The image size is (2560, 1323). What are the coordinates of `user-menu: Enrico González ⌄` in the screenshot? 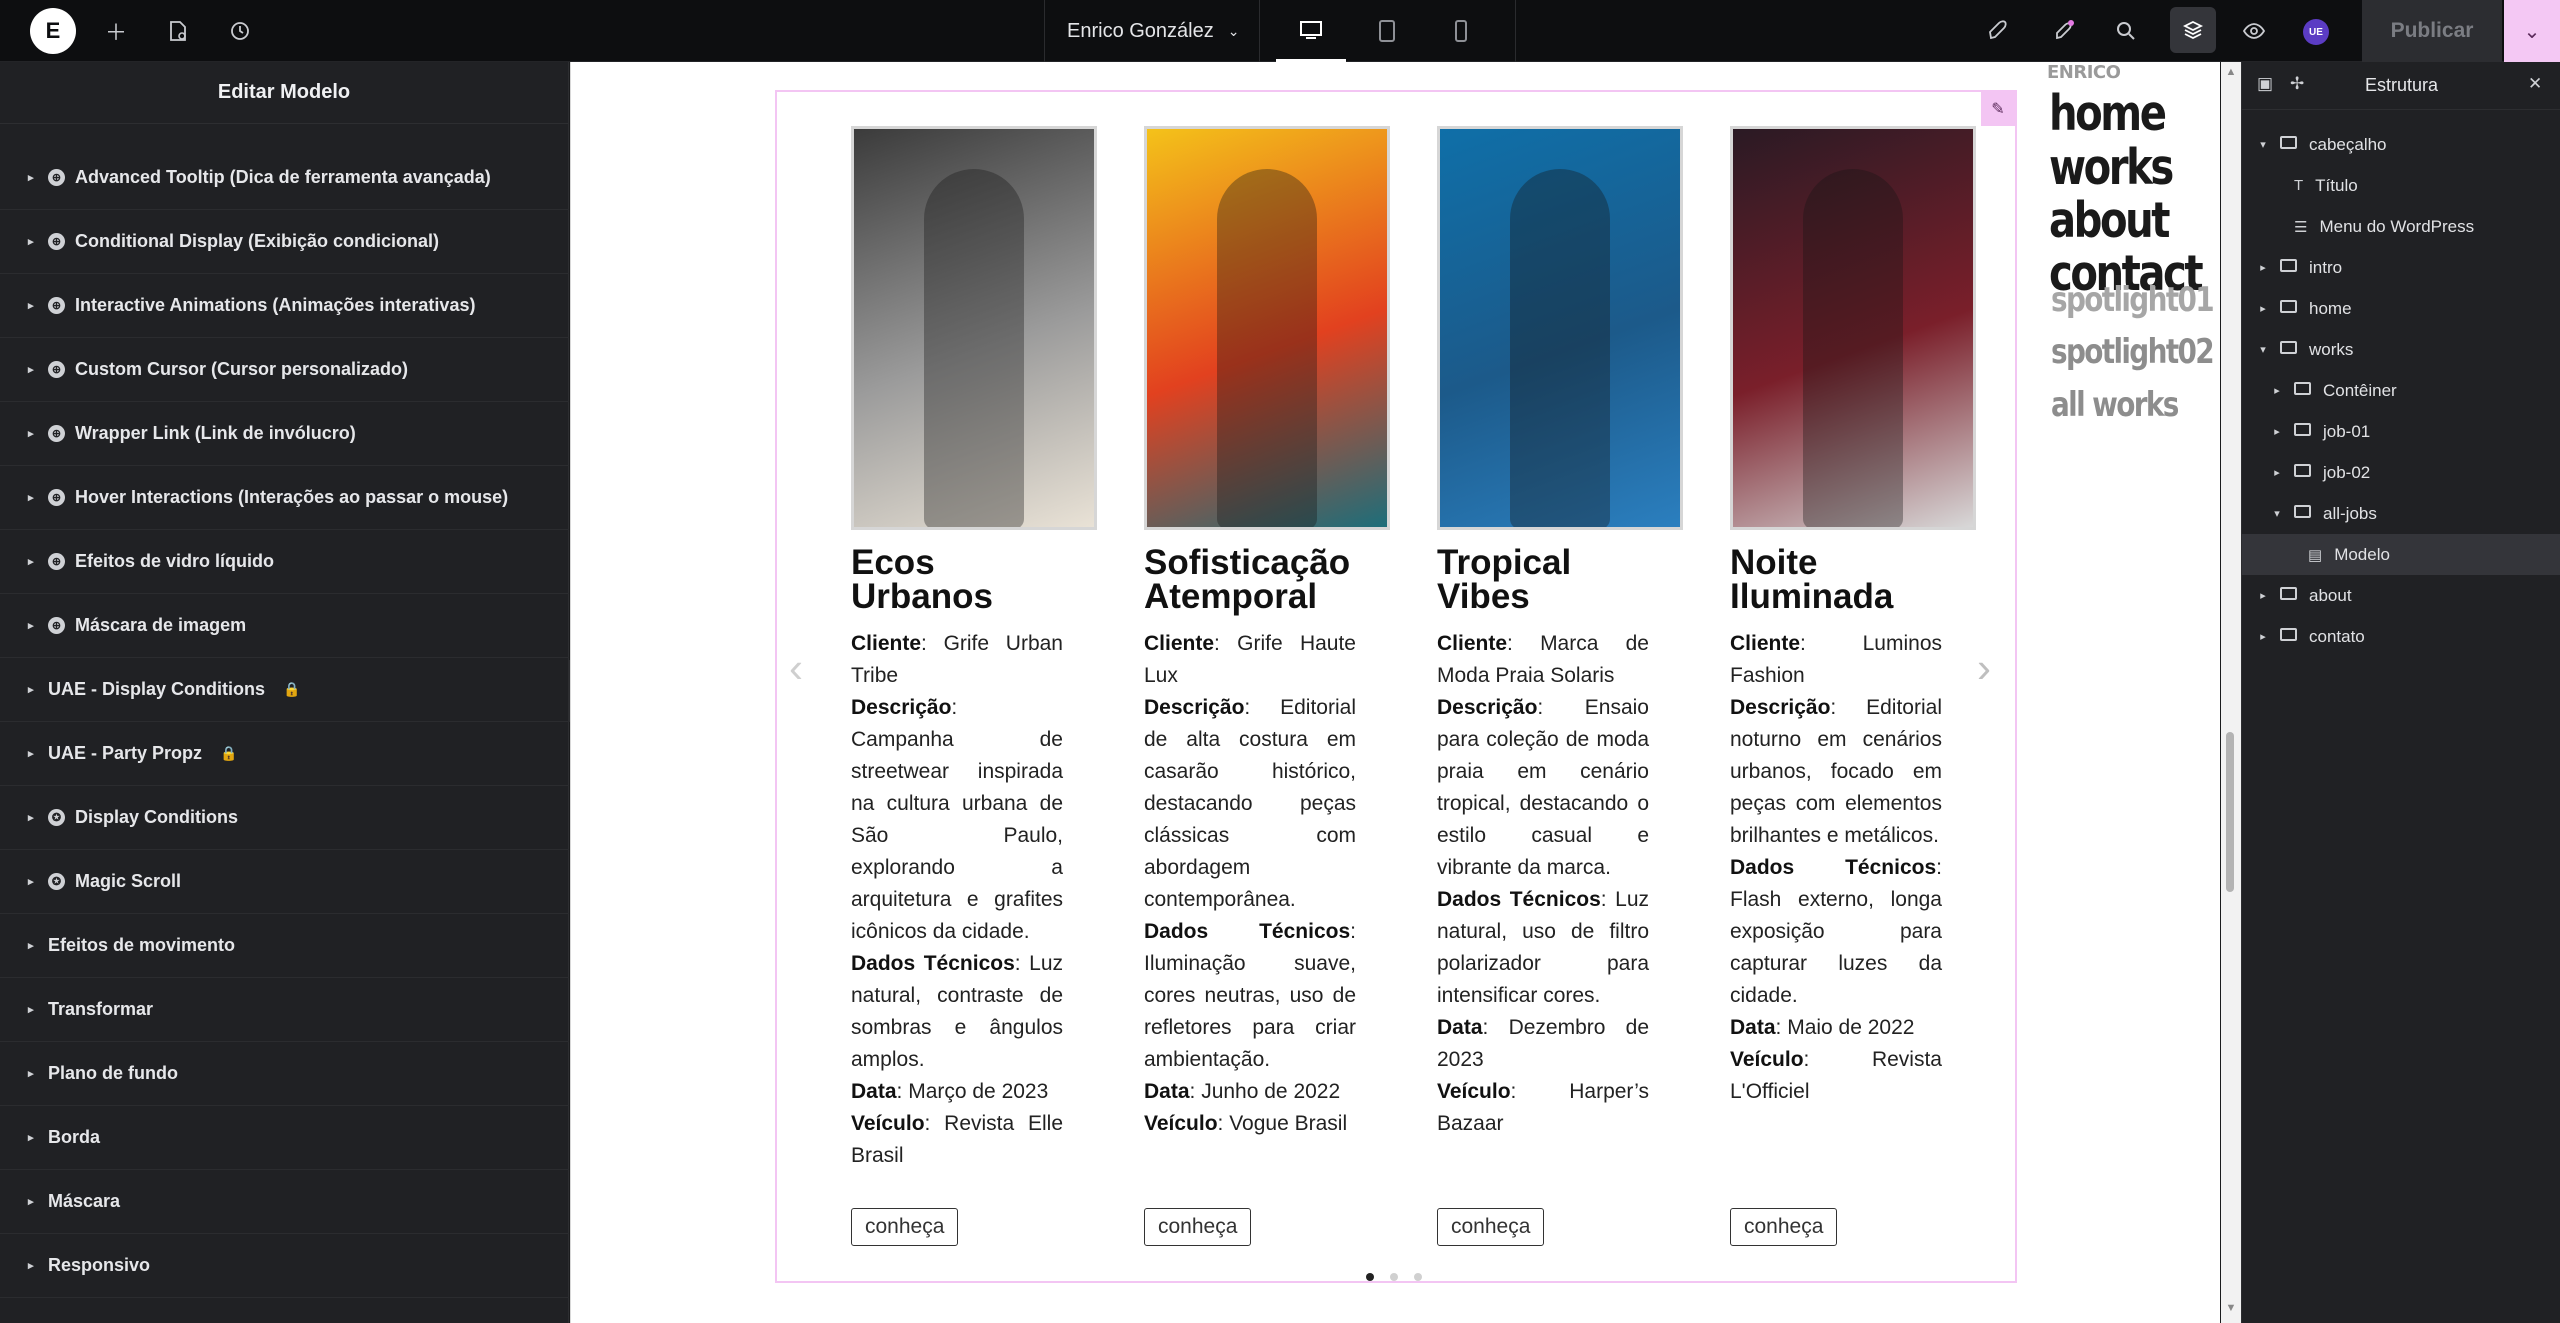 It's located at (1152, 31).